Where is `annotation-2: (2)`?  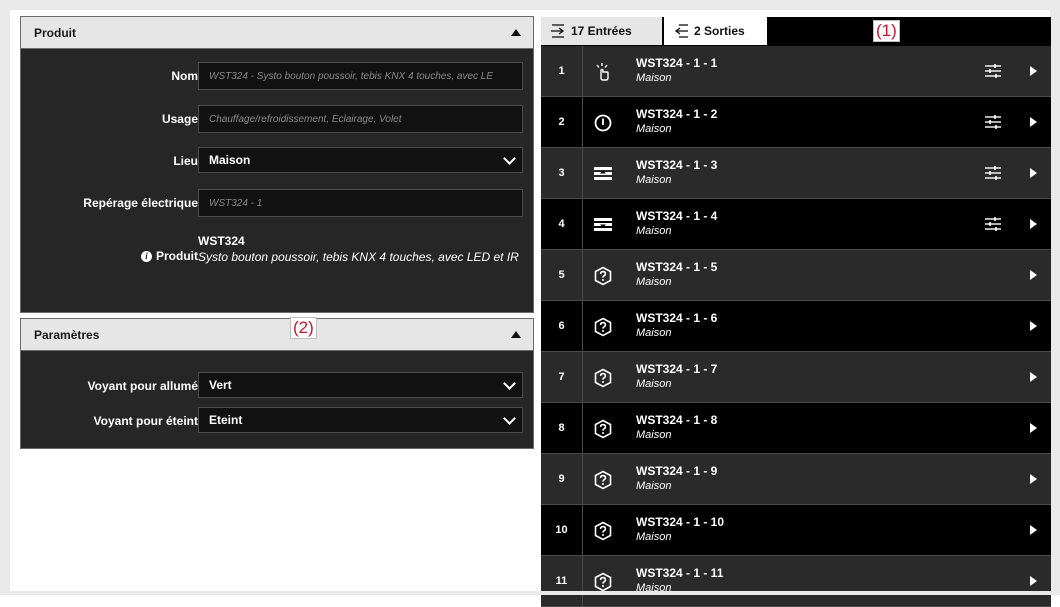
annotation-2: (2) is located at coordinates (303, 328).